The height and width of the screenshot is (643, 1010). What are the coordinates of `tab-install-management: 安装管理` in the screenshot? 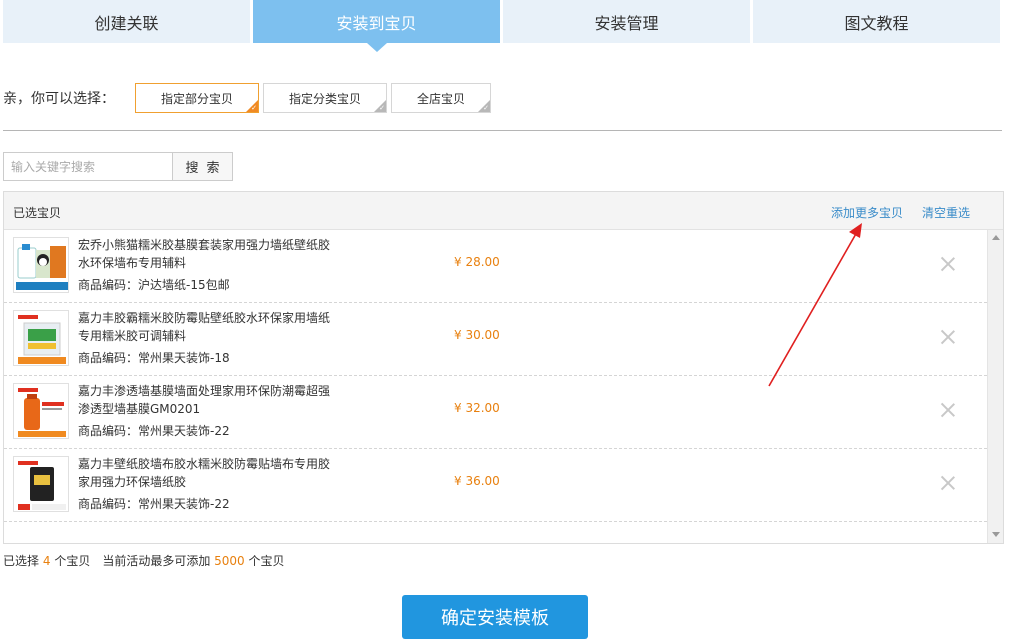 It's located at (626, 21).